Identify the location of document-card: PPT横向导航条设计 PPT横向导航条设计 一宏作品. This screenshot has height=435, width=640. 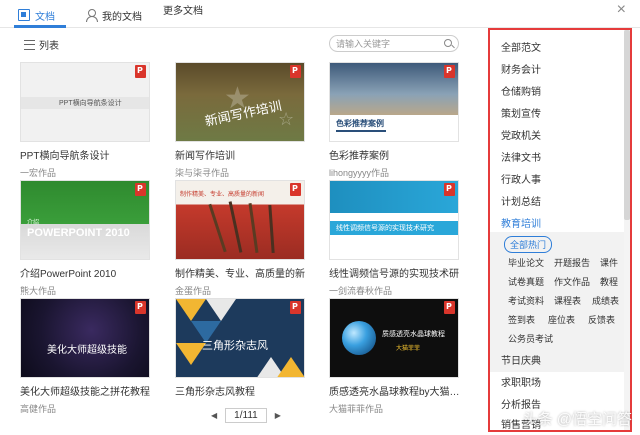
(85, 120).